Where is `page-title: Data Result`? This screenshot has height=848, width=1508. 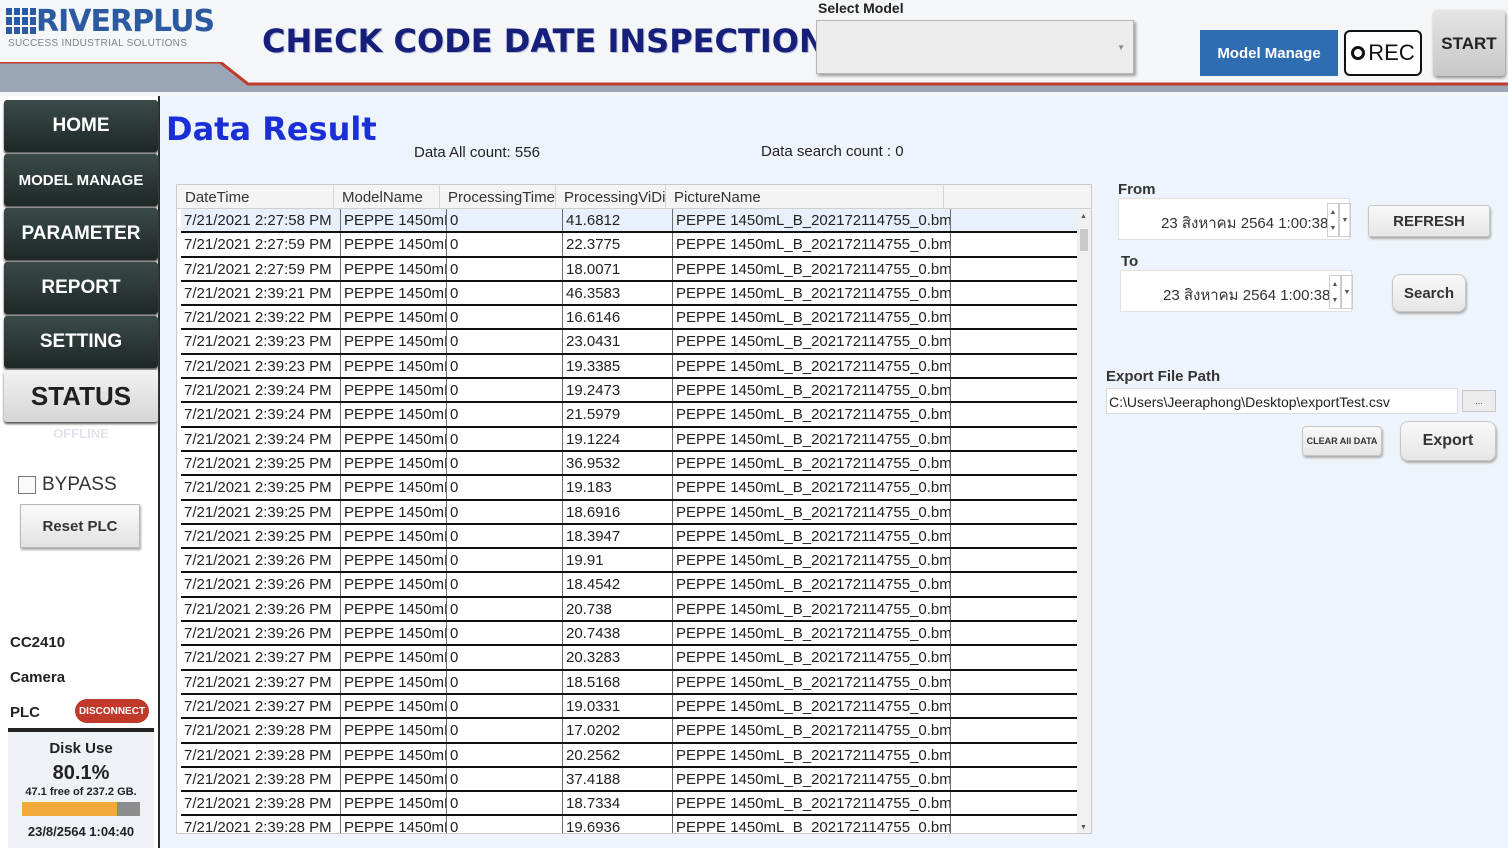
page-title: Data Result is located at coordinates (271, 129).